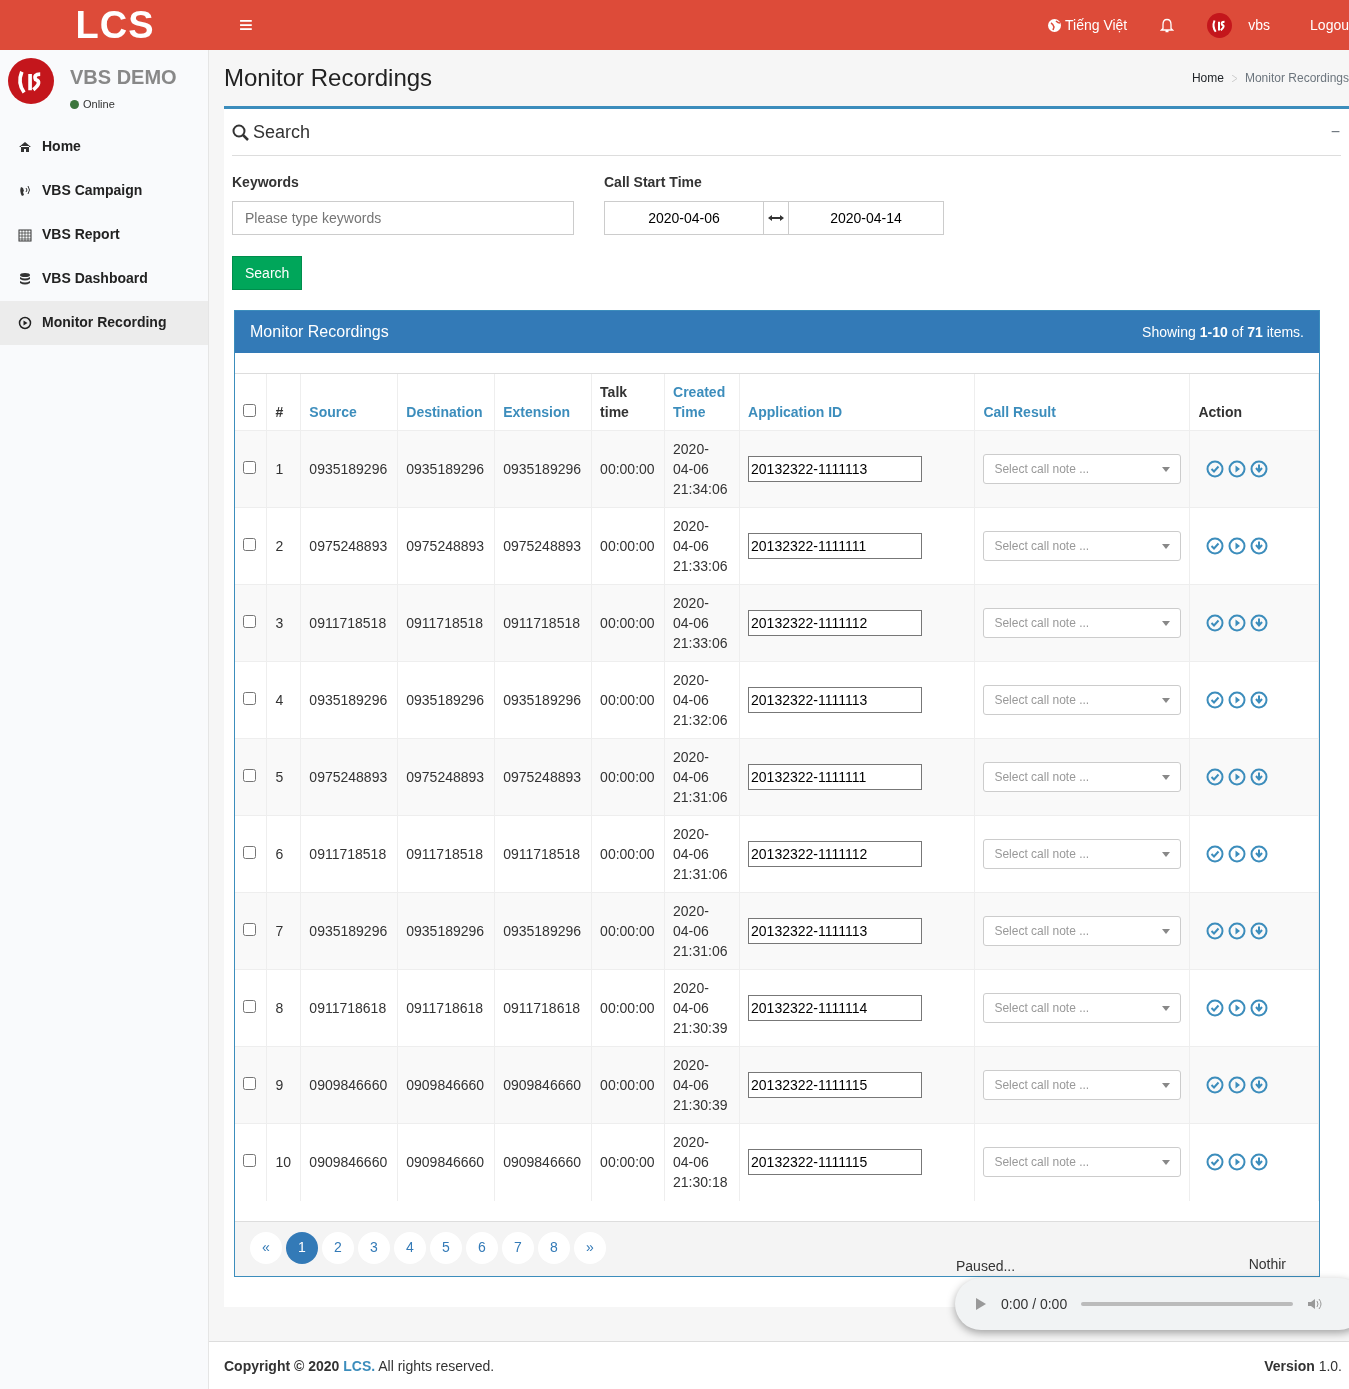  I want to click on user-menu: vbs, so click(1239, 25).